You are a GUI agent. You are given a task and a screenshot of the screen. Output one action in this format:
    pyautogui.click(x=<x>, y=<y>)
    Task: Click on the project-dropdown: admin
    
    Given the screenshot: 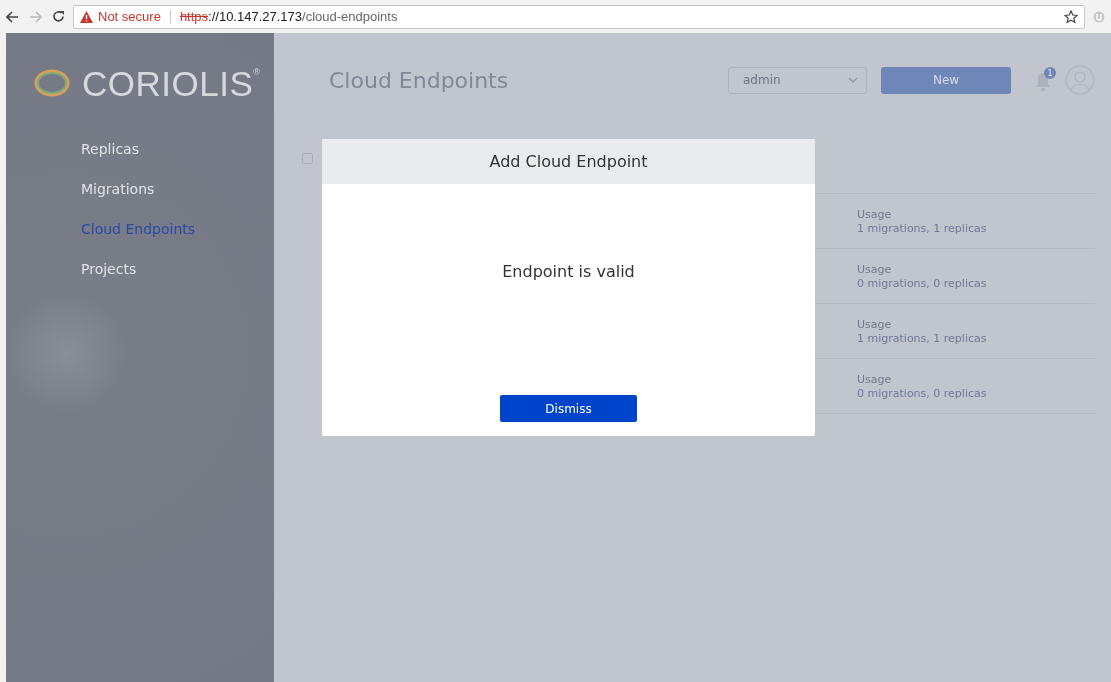 What is the action you would take?
    pyautogui.click(x=797, y=80)
    